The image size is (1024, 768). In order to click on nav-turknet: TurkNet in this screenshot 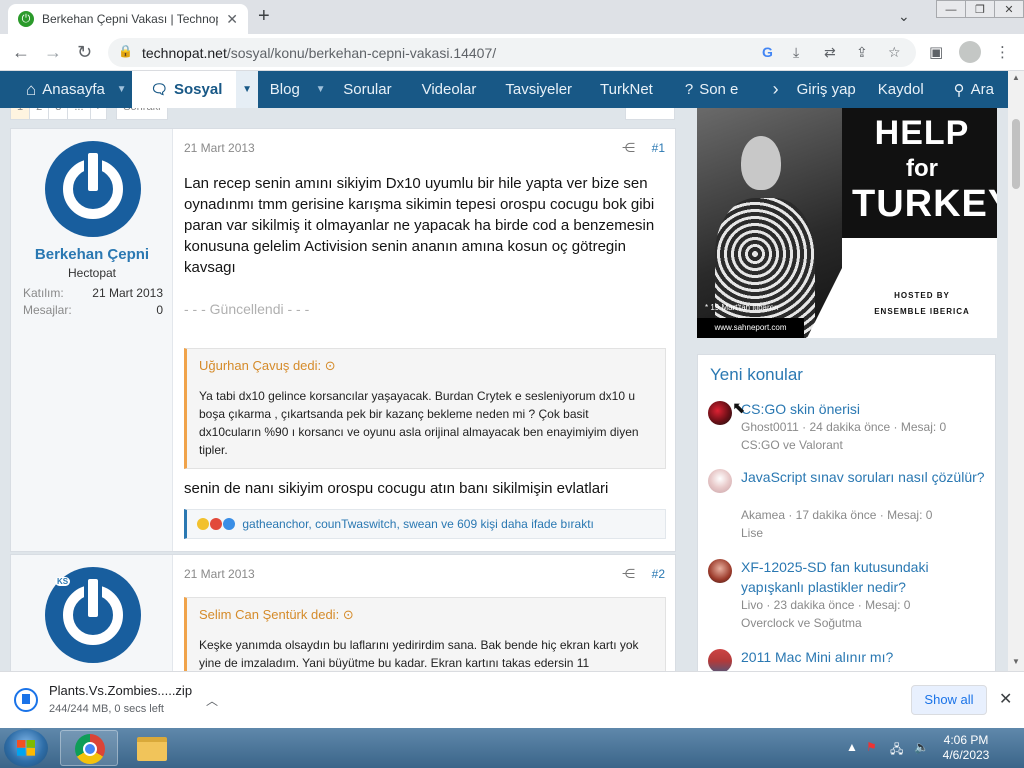, I will do `click(627, 89)`.